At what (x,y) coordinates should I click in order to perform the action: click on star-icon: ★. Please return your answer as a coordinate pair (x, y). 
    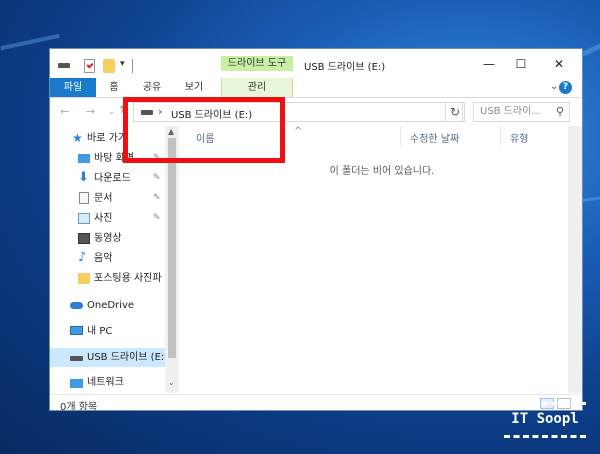
    Looking at the image, I should click on (77, 138).